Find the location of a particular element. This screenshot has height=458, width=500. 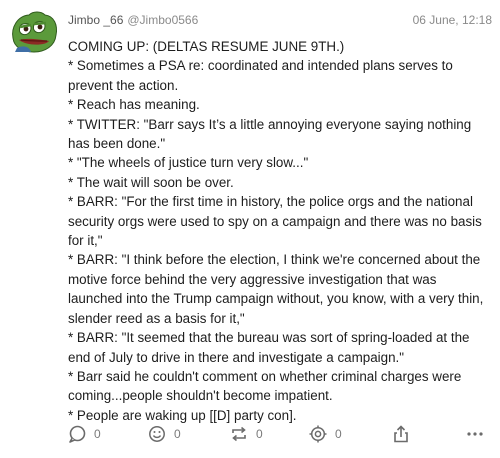

reaction-button: 0 is located at coordinates (164, 434).